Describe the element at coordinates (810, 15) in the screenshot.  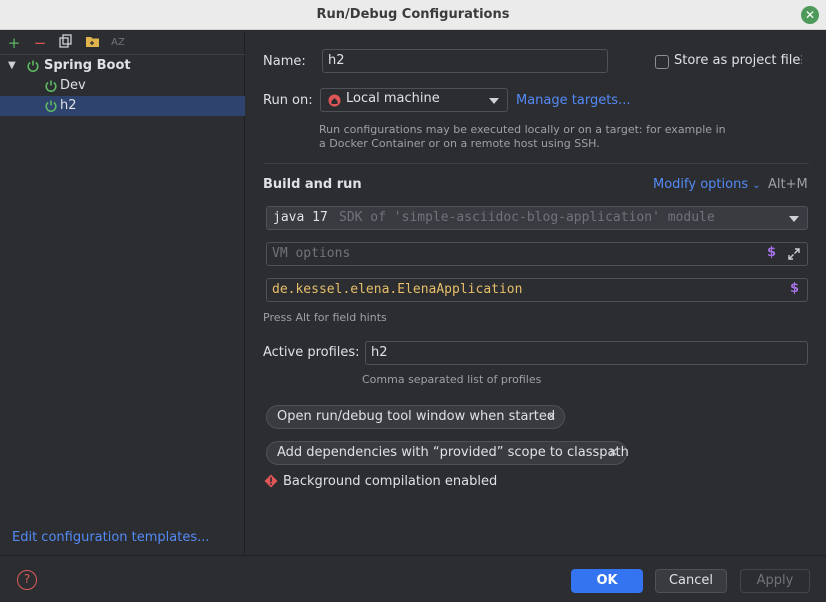
I see `close-window-button: ✕` at that location.